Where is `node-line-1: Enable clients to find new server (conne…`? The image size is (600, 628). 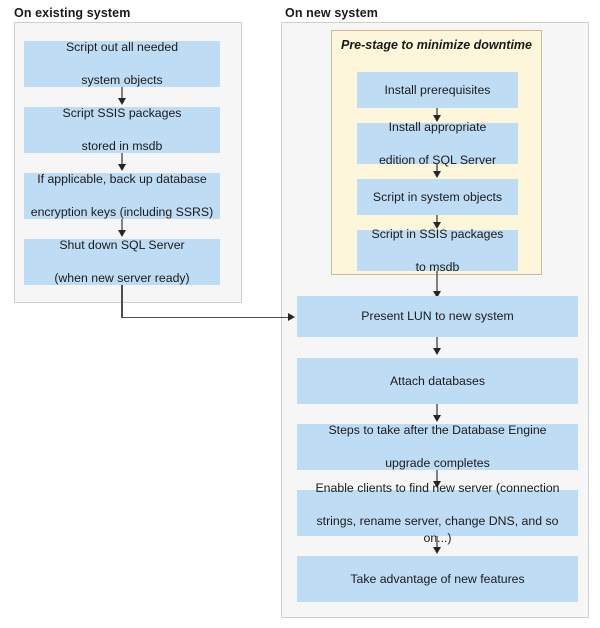 node-line-1: Enable clients to find new server (conne… is located at coordinates (437, 488).